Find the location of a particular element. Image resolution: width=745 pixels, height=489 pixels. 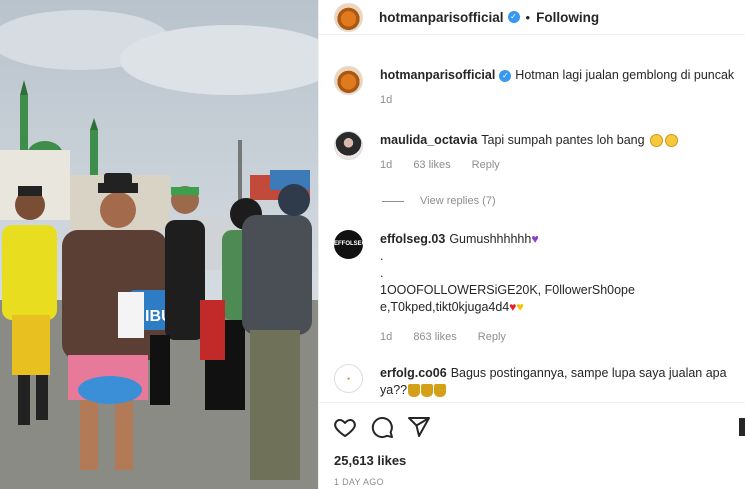

post-timestamp: 1 DAY AGO is located at coordinates (359, 482).